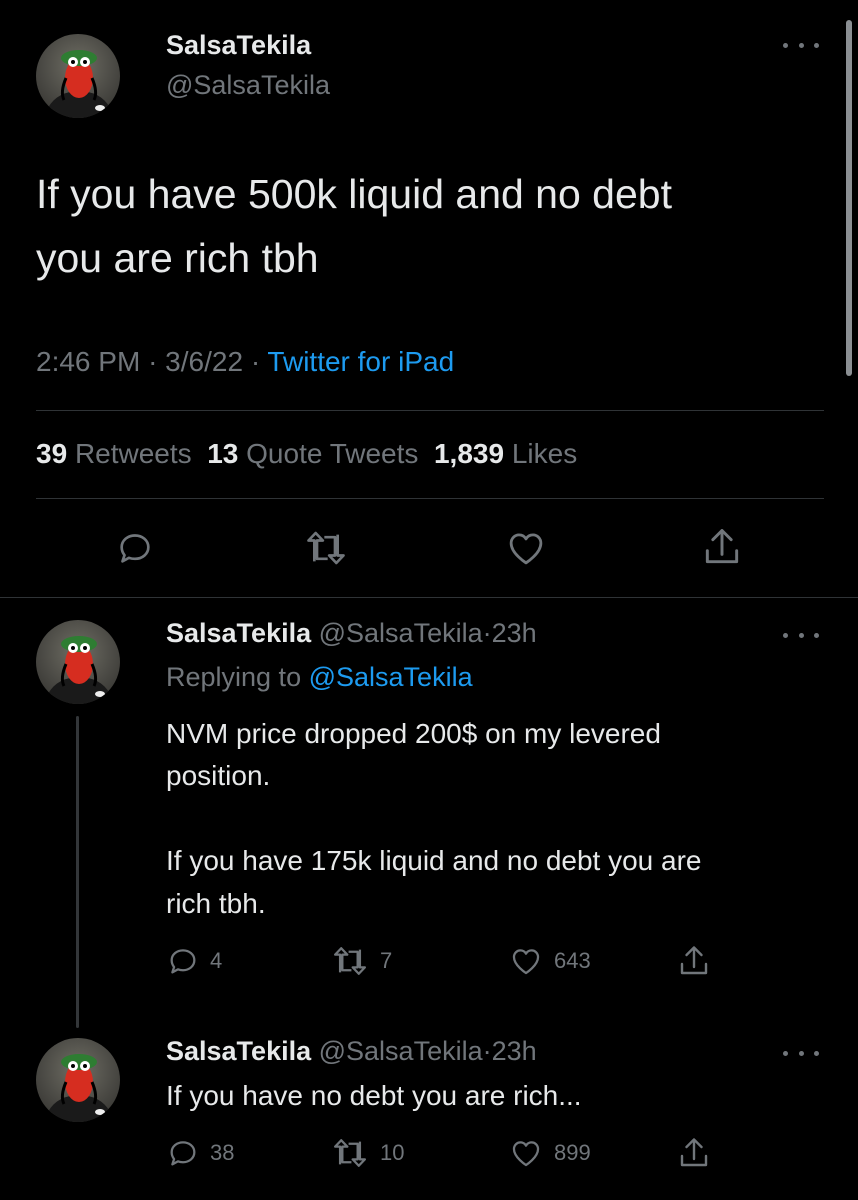  I want to click on tweet-date: 3/6/22, so click(204, 361).